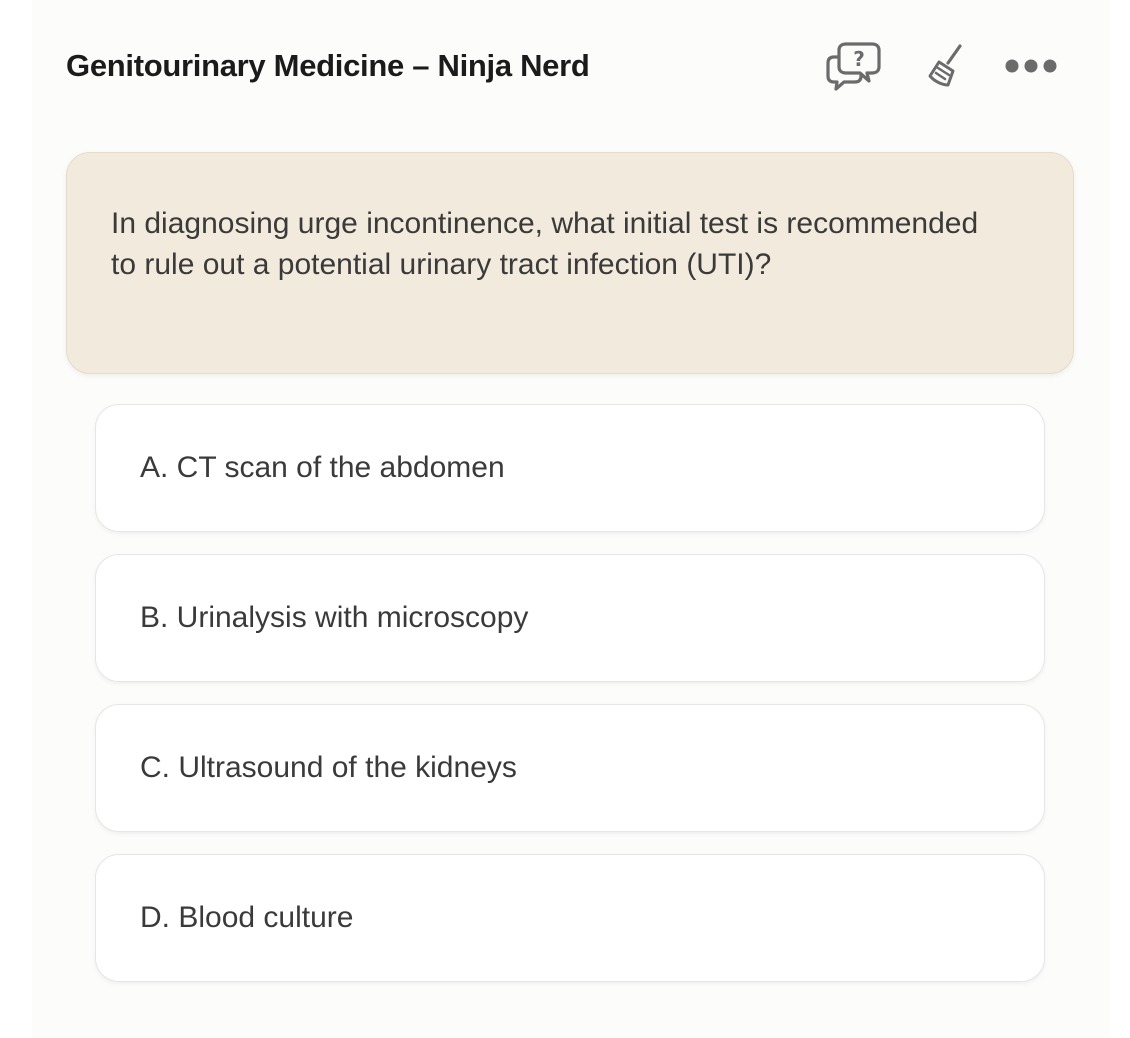 This screenshot has width=1130, height=1038. Describe the element at coordinates (322, 467) in the screenshot. I see `answer-option-label: A. CT scan of the abdomen` at that location.